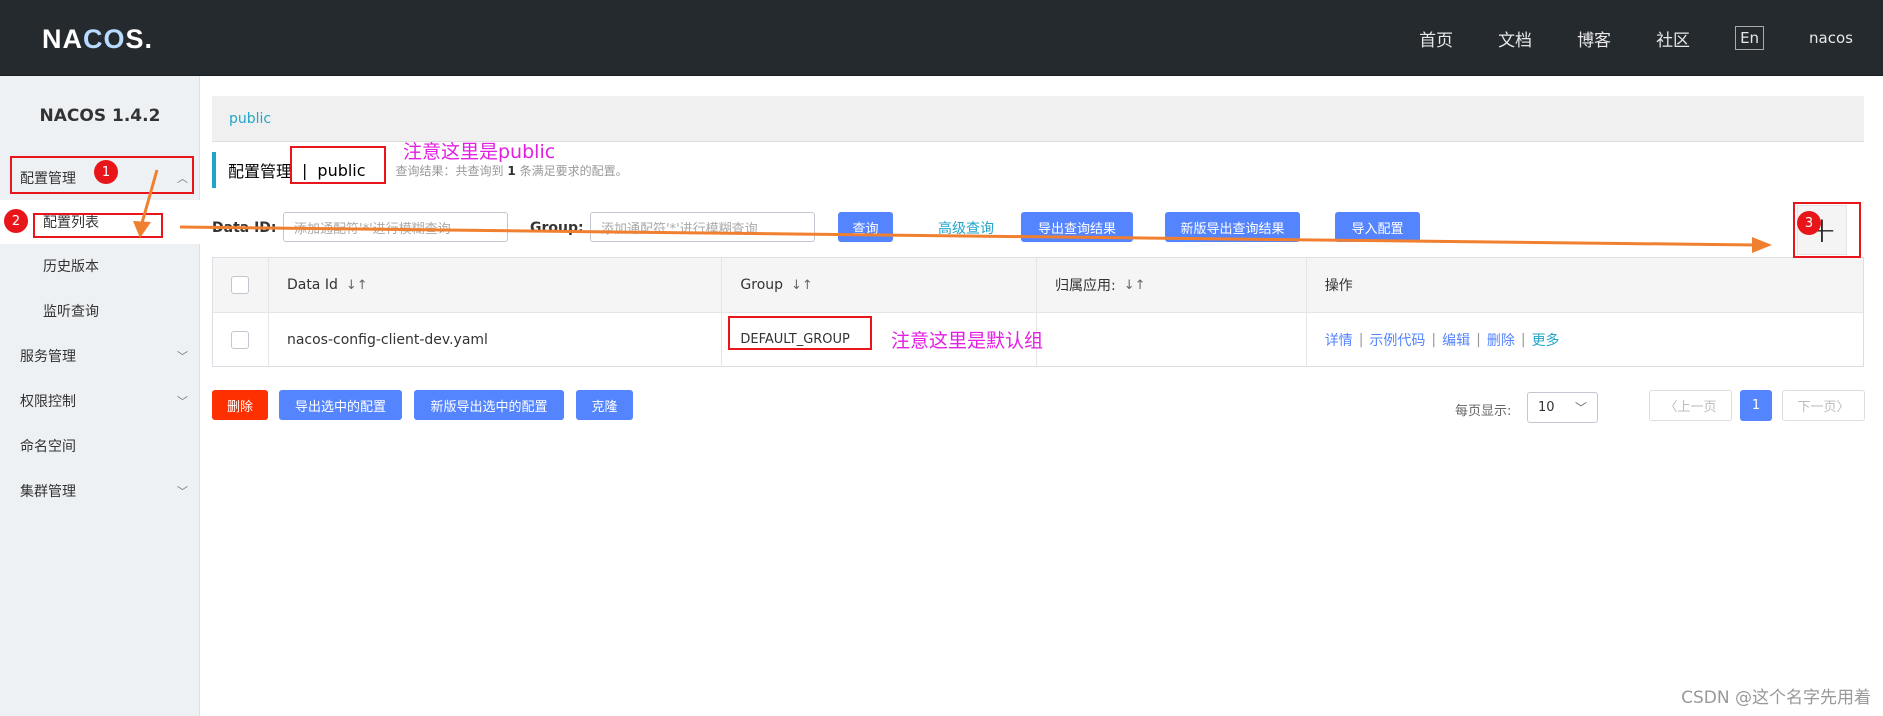 The height and width of the screenshot is (716, 1883). Describe the element at coordinates (1585, 339) in the screenshot. I see `cell-actions: 详情 | 示例代码 | 编辑 | 删除 | 更多` at that location.